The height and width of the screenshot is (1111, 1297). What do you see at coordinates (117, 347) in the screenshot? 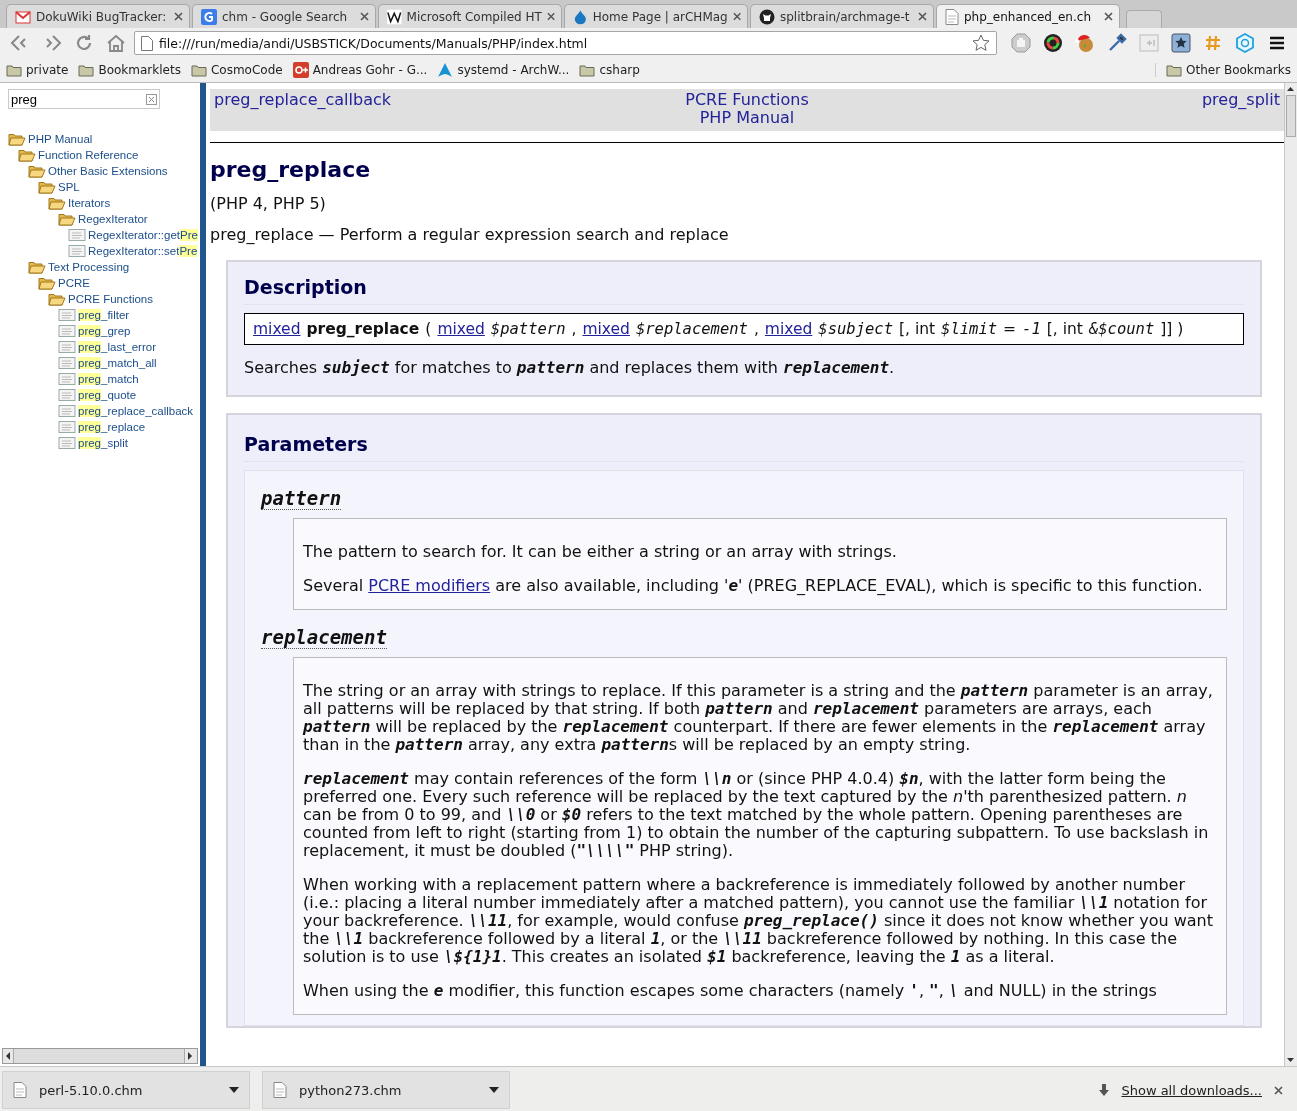
I see `tree-item: preg_last_error` at bounding box center [117, 347].